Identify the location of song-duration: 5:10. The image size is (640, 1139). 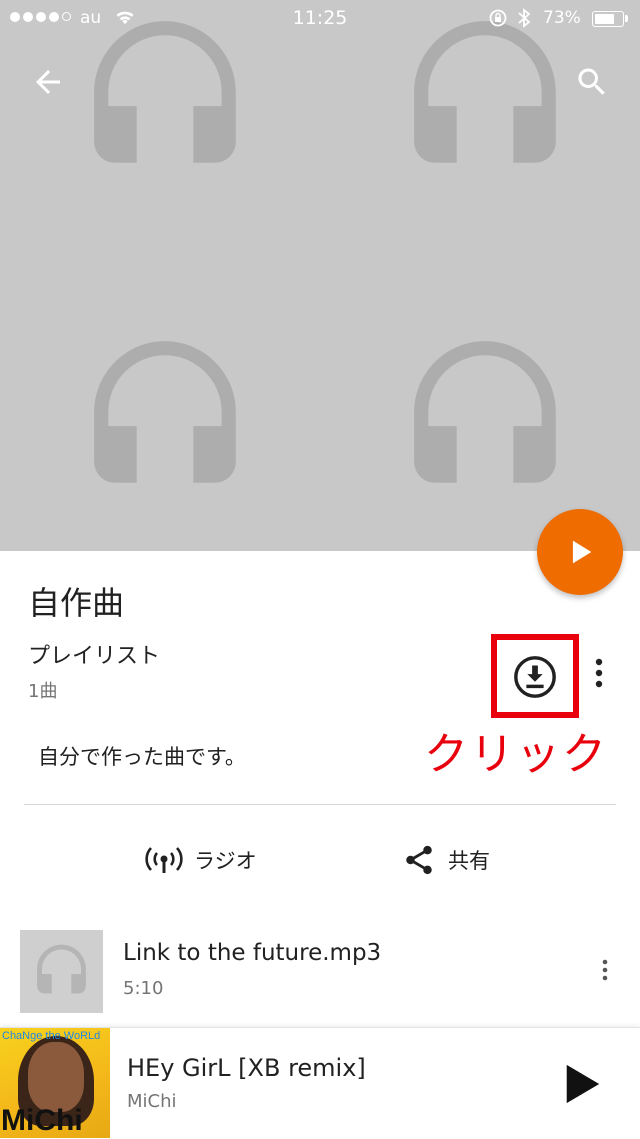
(143, 988).